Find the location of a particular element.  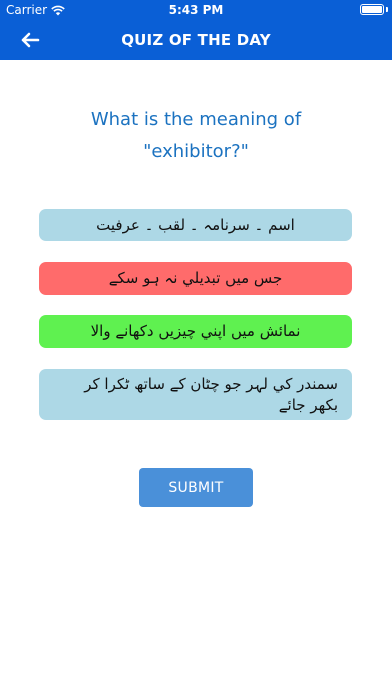

question-line-1: What is the meaning of is located at coordinates (196, 119).